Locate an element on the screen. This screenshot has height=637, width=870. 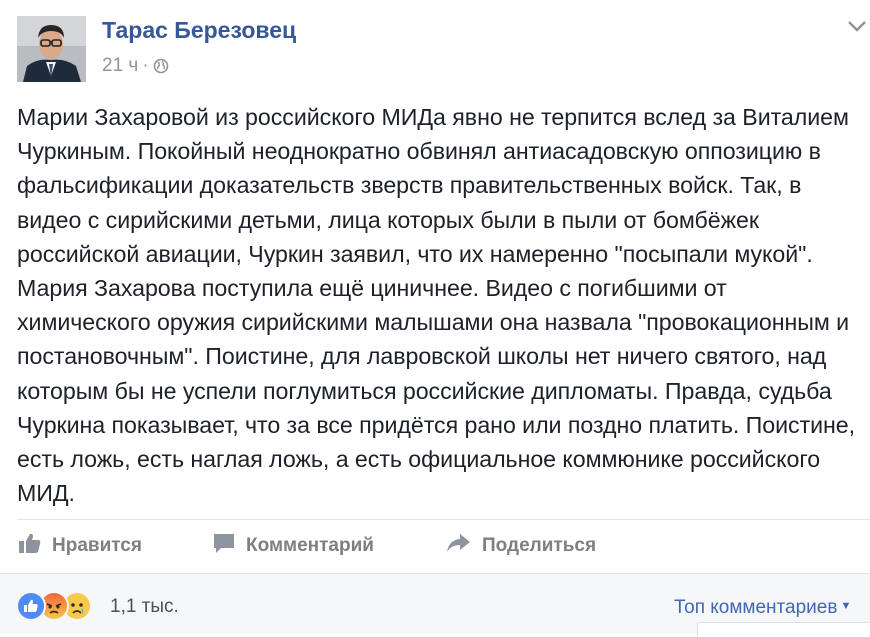
speech-bubble-icon is located at coordinates (229, 546).